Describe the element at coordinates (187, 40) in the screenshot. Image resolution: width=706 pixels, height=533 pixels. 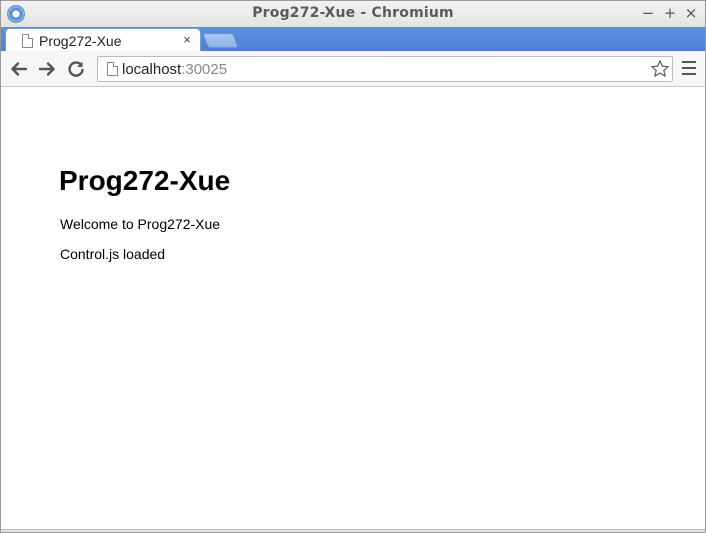
I see `tab-close-button: ×` at that location.